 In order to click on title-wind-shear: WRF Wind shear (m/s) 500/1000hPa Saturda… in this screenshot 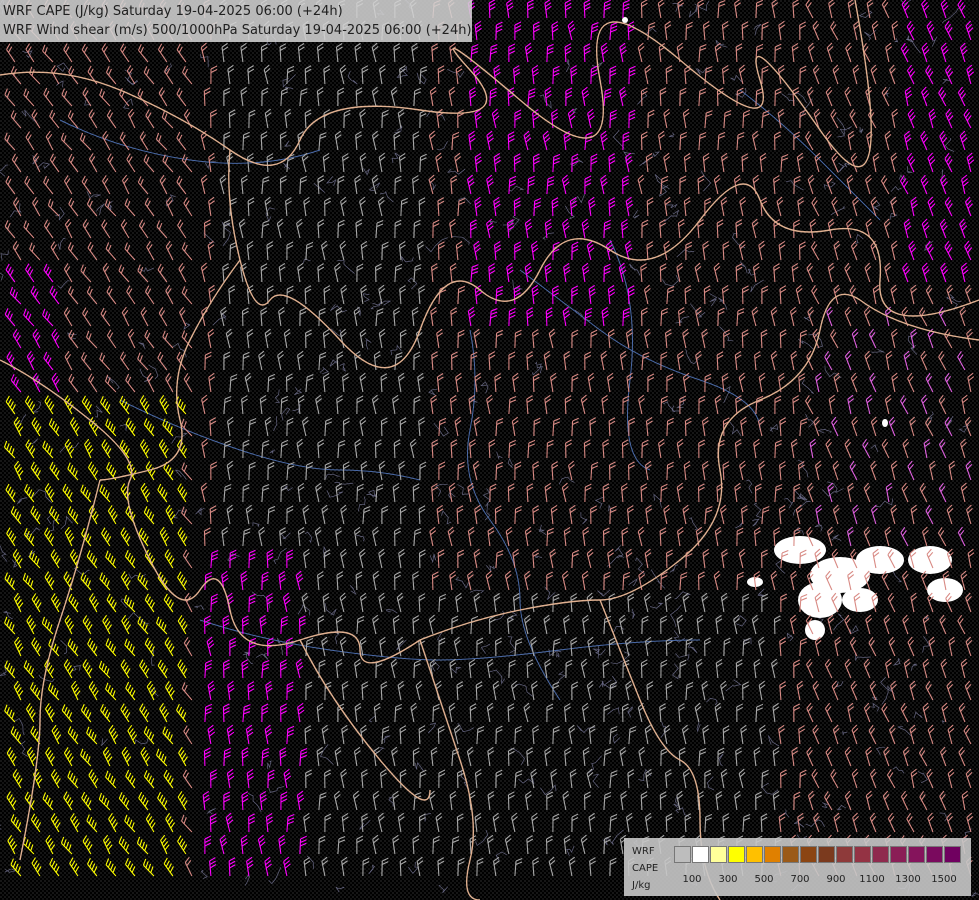, I will do `click(237, 30)`.